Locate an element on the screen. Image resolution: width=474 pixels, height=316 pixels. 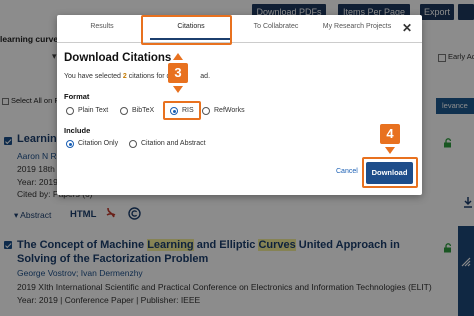
format-plain-text-label: Plain Text is located at coordinates (93, 110).